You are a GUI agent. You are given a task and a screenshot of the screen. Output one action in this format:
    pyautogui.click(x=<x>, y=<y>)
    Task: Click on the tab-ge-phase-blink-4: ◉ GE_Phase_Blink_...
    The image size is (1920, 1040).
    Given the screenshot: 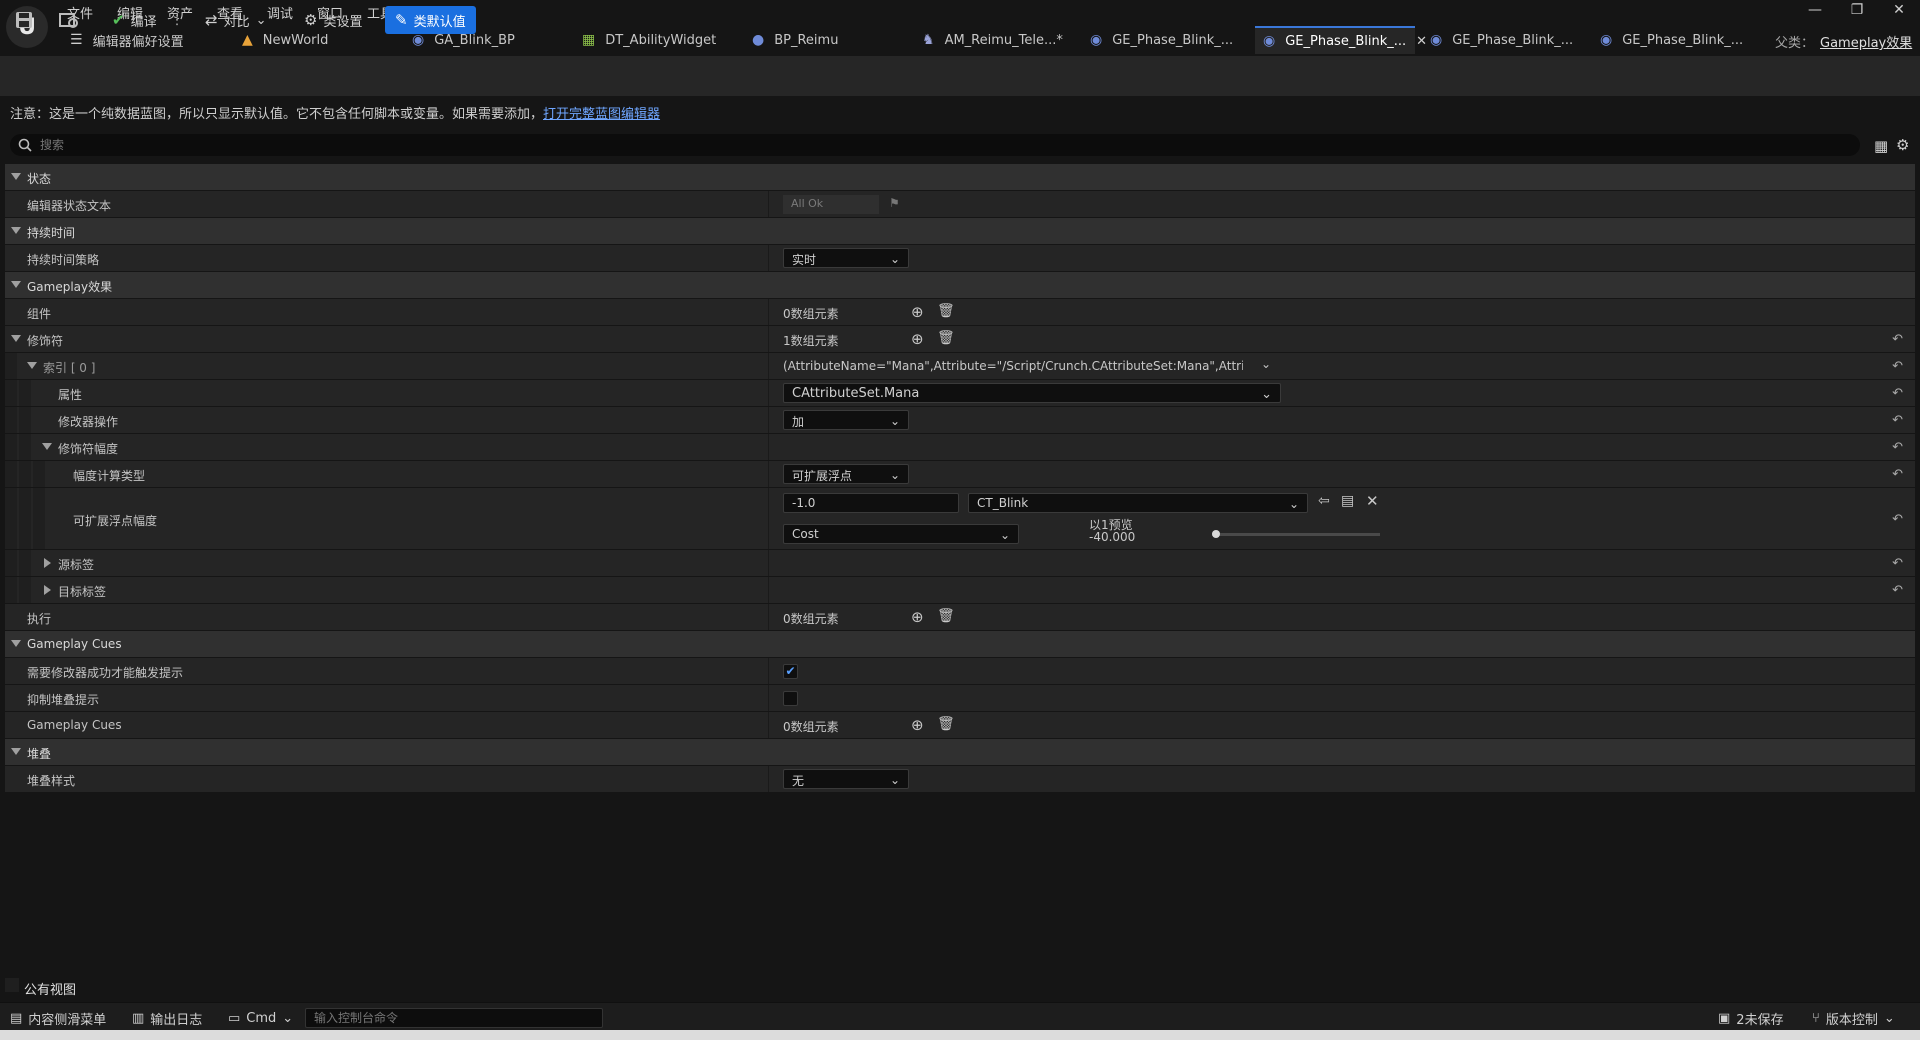 What is the action you would take?
    pyautogui.click(x=1675, y=40)
    